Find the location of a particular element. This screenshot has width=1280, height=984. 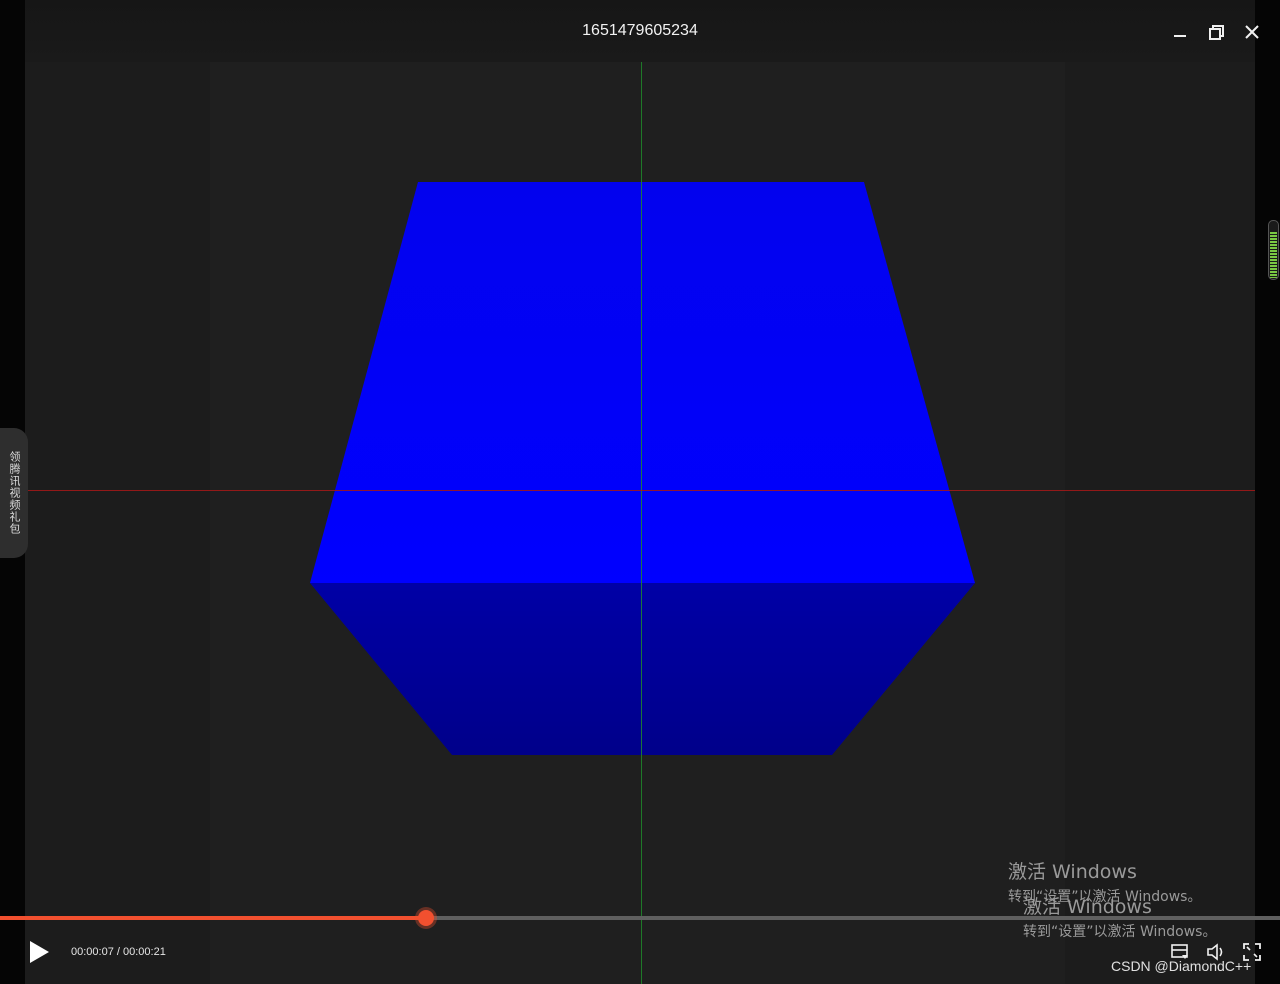

close-icon is located at coordinates (1252, 32).